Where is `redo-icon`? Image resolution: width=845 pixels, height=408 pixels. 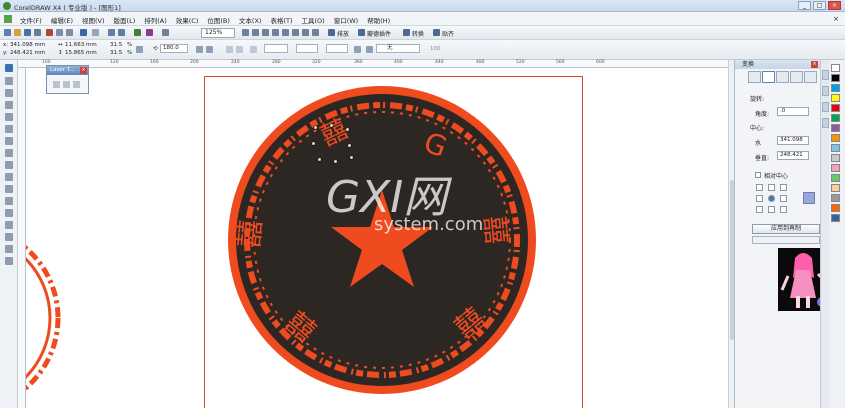 redo-icon is located at coordinates (95, 32).